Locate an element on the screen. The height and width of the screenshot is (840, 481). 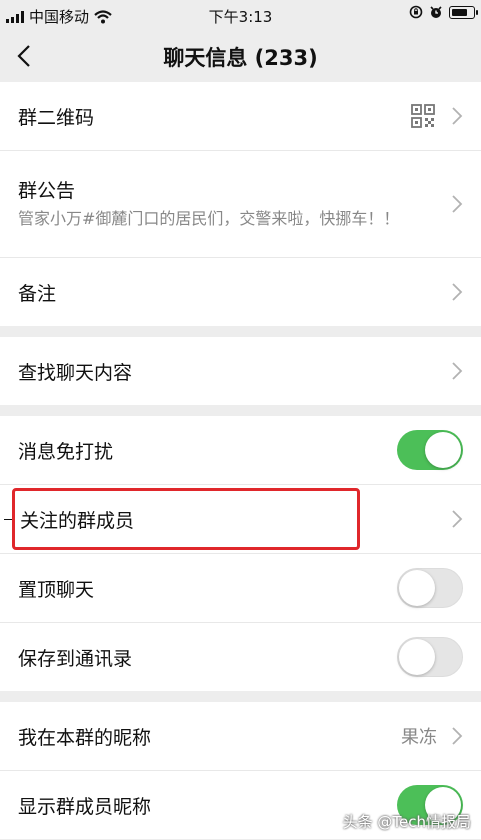
battery-icon is located at coordinates (463, 12).